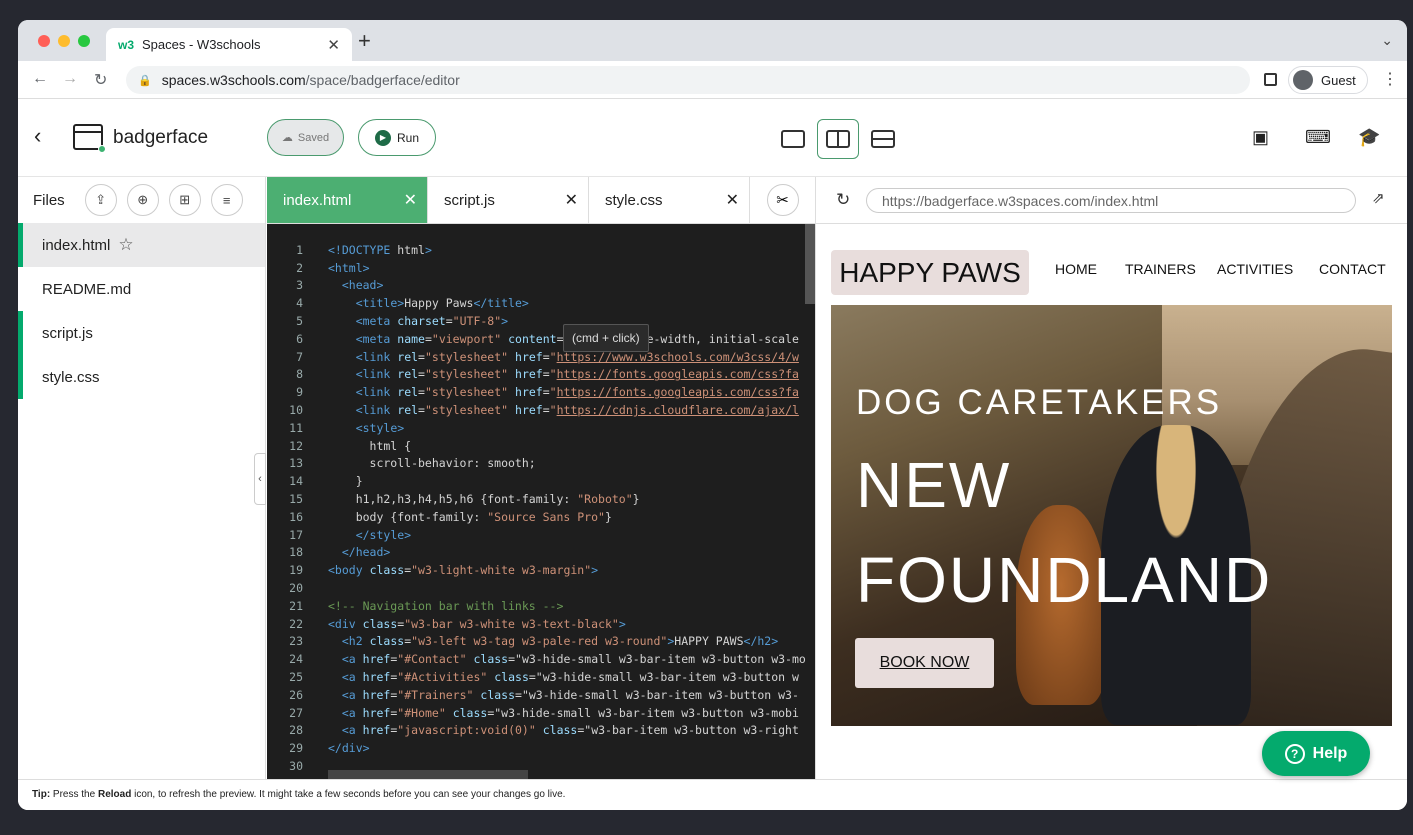 Image resolution: width=1413 pixels, height=835 pixels. Describe the element at coordinates (333, 45) in the screenshot. I see `close-tab-icon: ✕` at that location.